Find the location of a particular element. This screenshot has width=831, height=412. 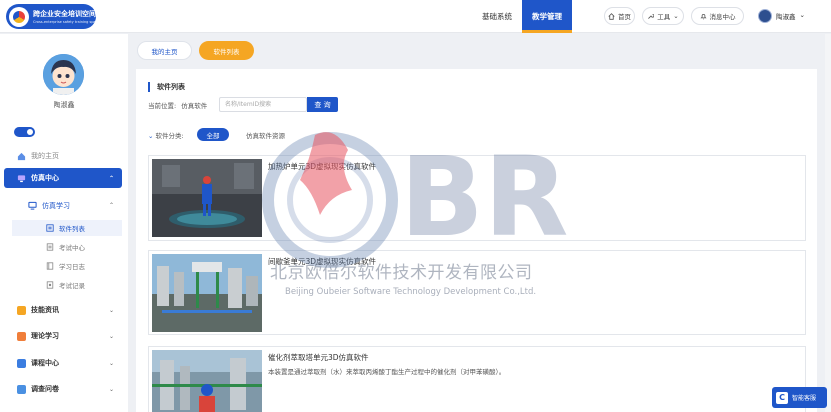

logo-subtitle: Cross-enterprise safety training space is located at coordinates (66, 22).